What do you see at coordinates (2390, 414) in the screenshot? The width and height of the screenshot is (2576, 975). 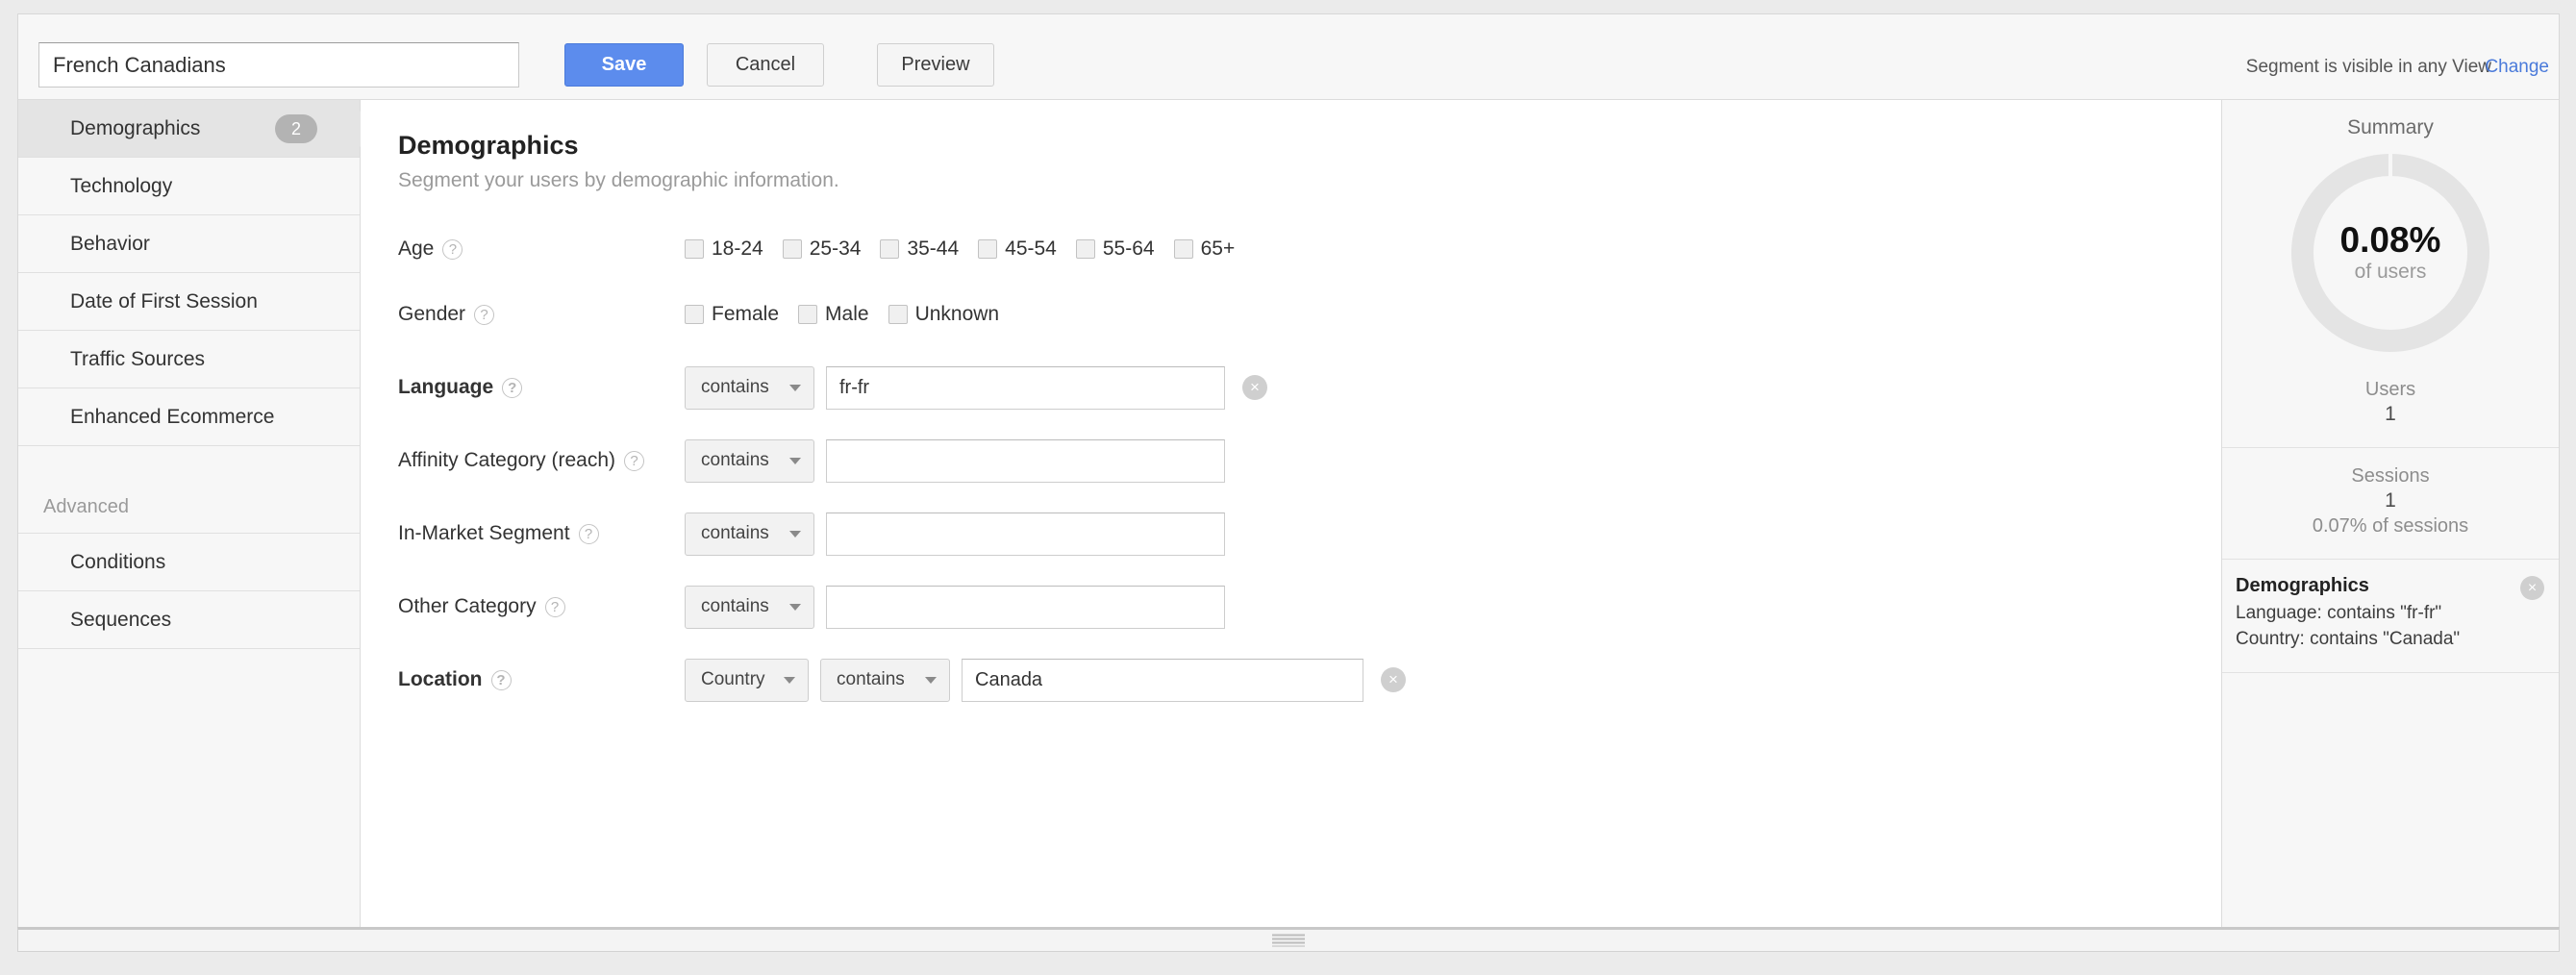 I see `users-stat-value: 1` at bounding box center [2390, 414].